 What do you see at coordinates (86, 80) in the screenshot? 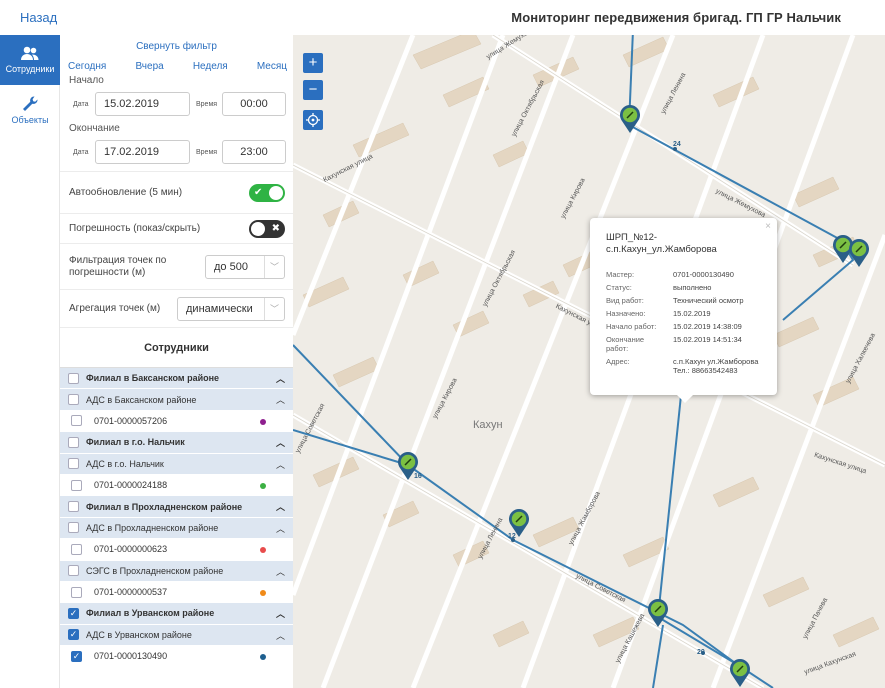
I see `start-label: Начало` at bounding box center [86, 80].